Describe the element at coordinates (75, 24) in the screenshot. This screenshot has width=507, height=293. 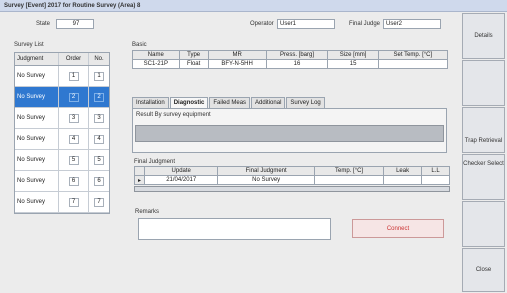
I see `state-field: 97` at that location.